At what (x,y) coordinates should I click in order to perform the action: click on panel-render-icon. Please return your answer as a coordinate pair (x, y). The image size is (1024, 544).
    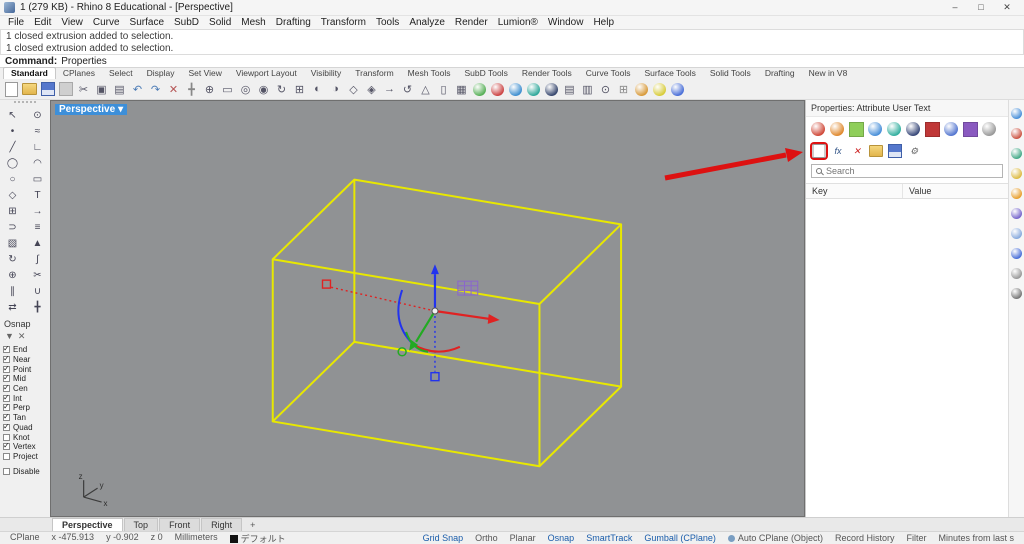
    Looking at the image, I should click on (1016, 133).